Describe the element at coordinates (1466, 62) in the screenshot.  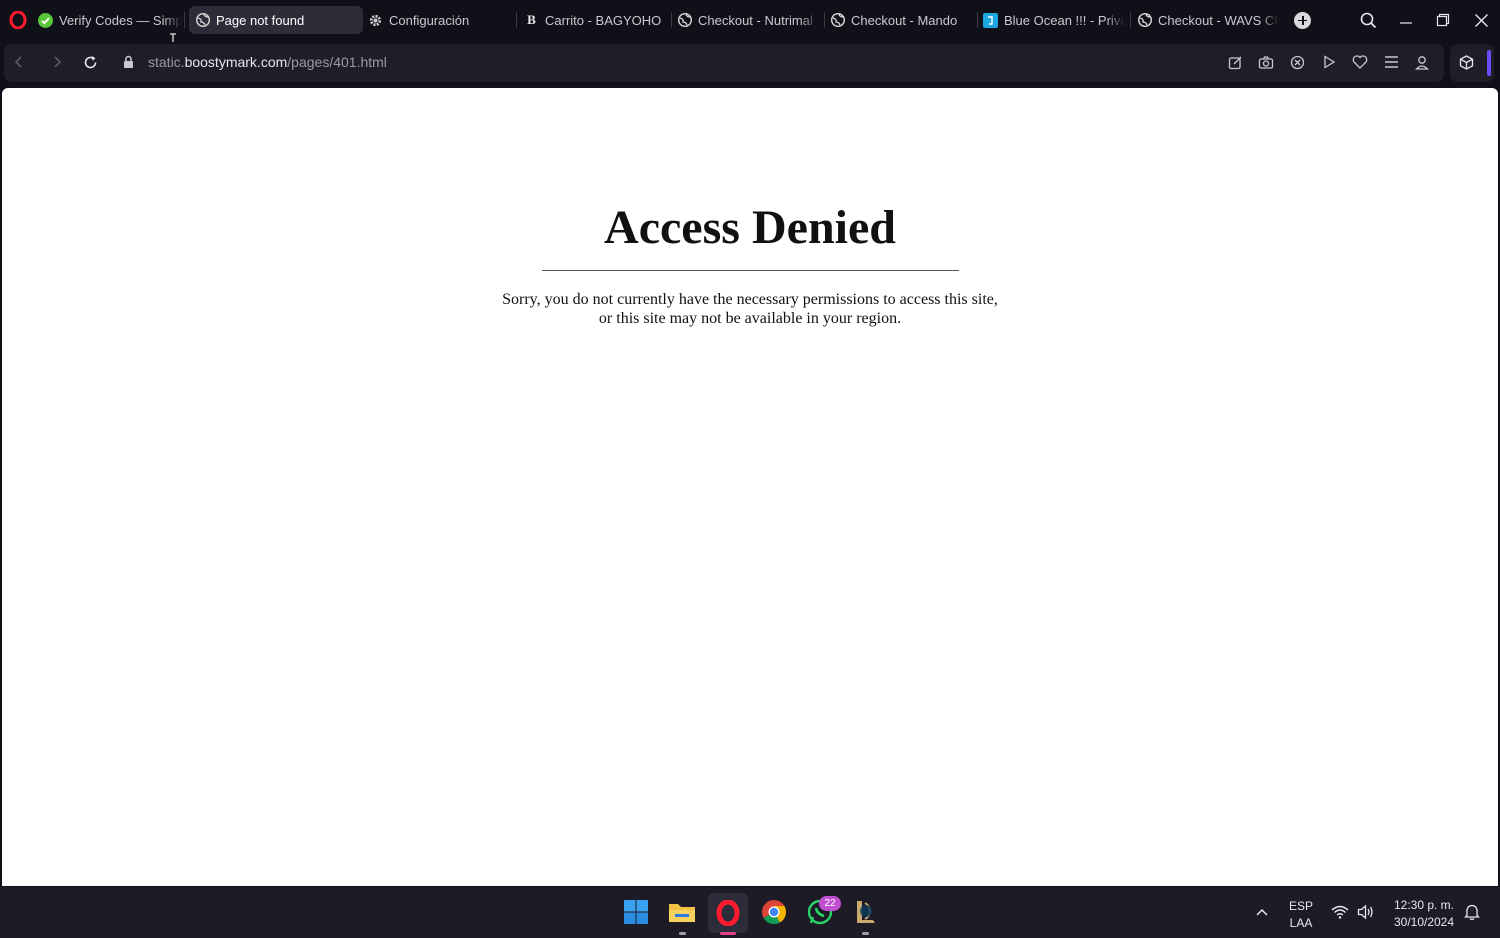
I see `extensions-cube-icon` at that location.